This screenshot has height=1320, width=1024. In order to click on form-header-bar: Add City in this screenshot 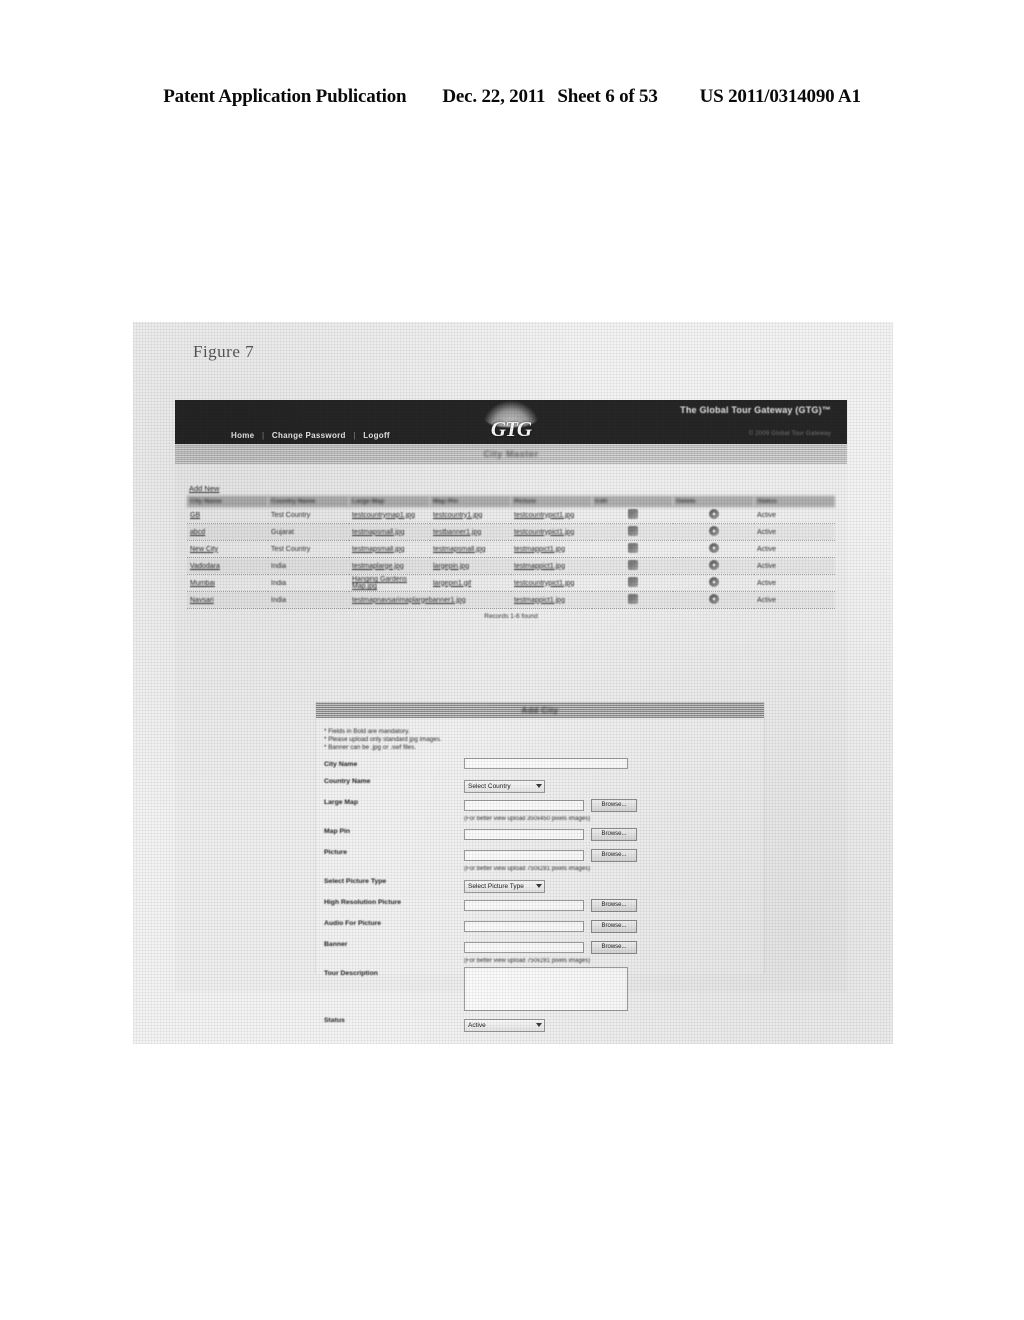, I will do `click(540, 710)`.